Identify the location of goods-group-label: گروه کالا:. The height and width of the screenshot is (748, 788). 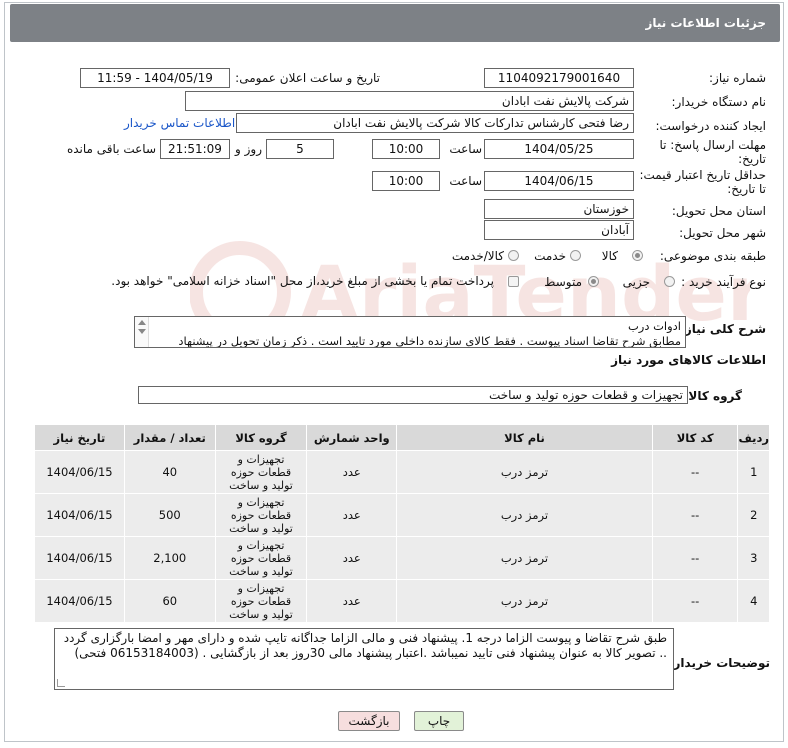
(712, 396).